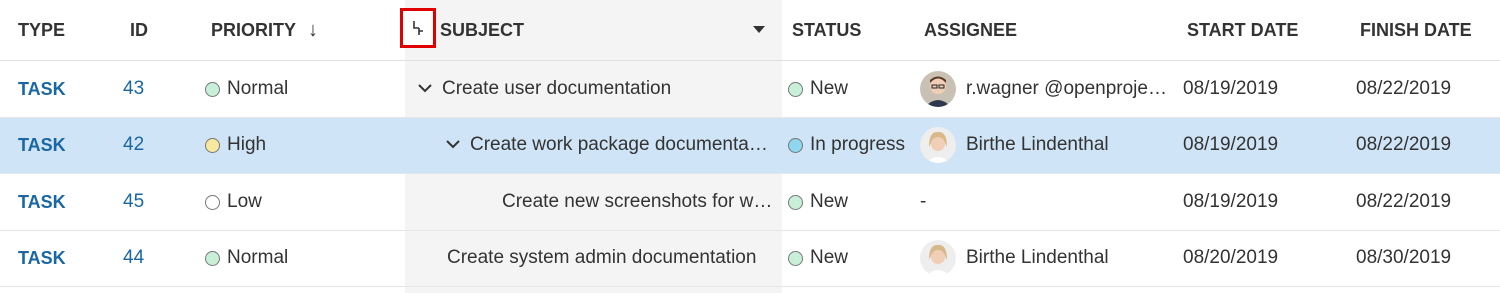 The height and width of the screenshot is (293, 1500). What do you see at coordinates (300, 202) in the screenshot?
I see `priority-cell: Low` at bounding box center [300, 202].